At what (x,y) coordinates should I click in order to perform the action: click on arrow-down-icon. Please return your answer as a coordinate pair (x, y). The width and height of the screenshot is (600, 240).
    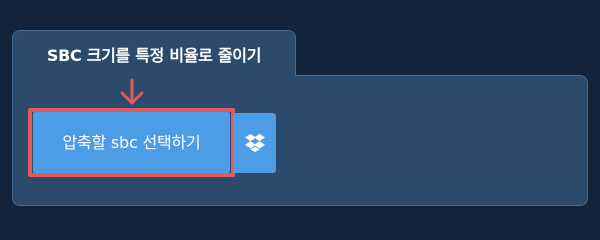
    Looking at the image, I should click on (132, 91).